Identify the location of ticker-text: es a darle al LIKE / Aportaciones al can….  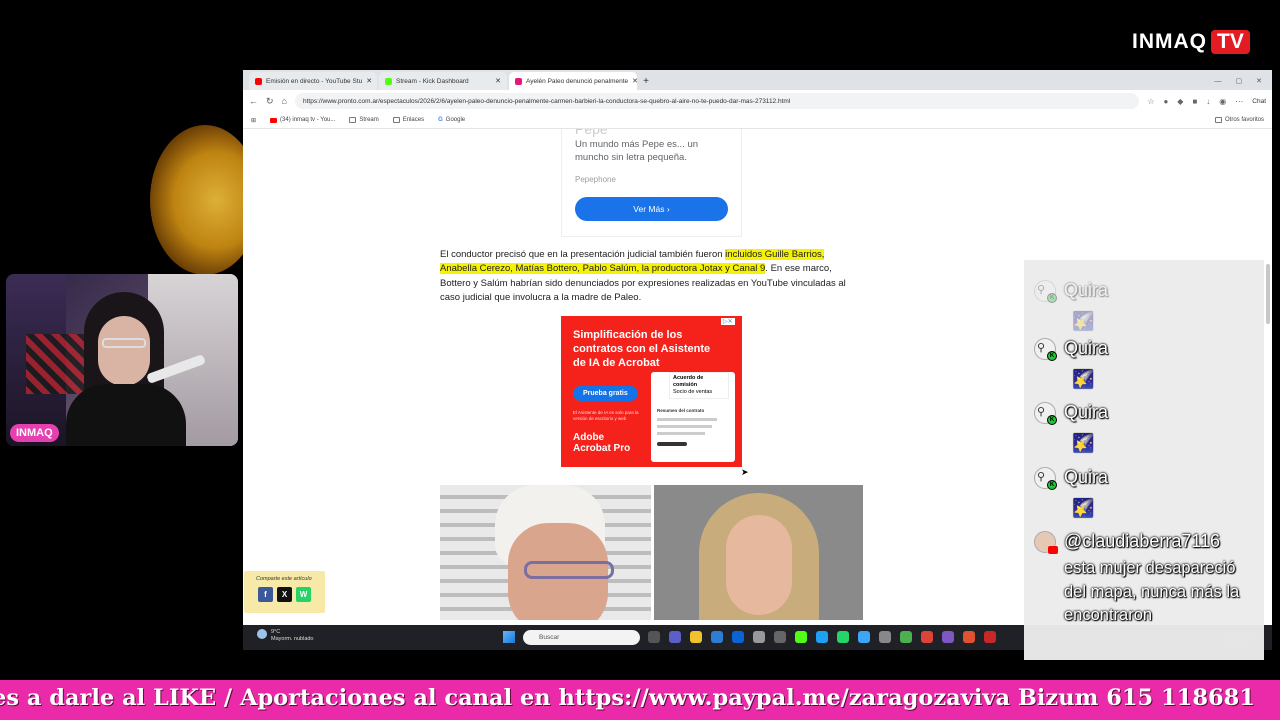
(627, 698).